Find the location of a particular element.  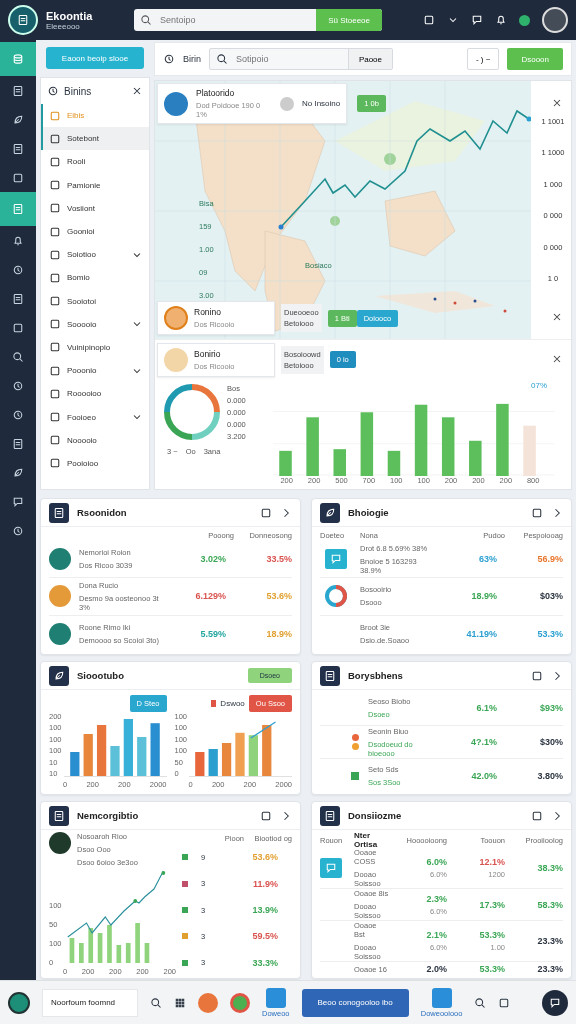

card-title: Platoorido is located at coordinates (216, 93).